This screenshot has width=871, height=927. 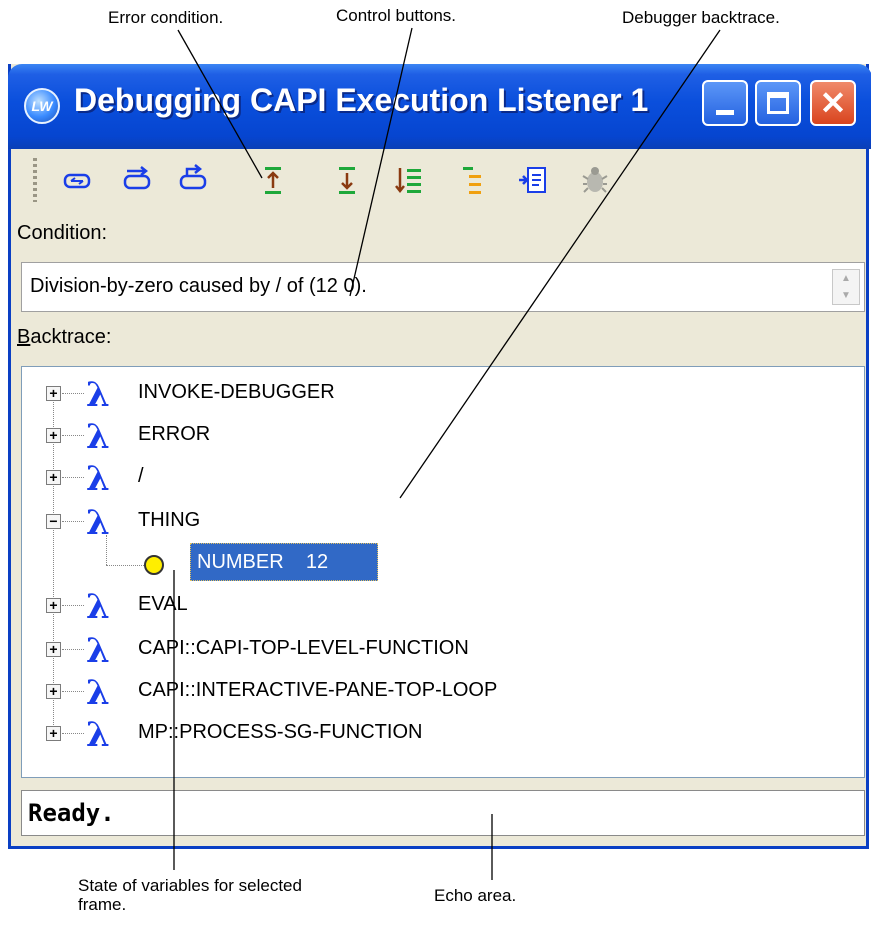 What do you see at coordinates (35, 180) in the screenshot?
I see `toolbar-grip` at bounding box center [35, 180].